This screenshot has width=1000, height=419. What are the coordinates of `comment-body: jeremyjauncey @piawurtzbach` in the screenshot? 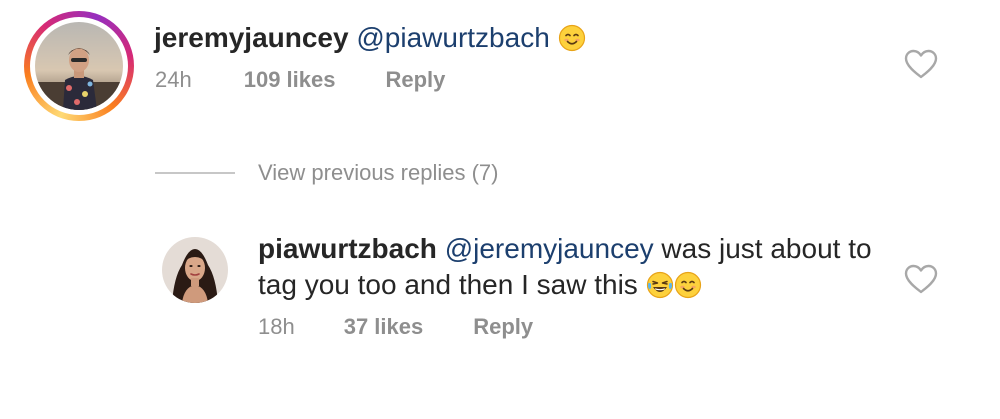 It's located at (370, 40).